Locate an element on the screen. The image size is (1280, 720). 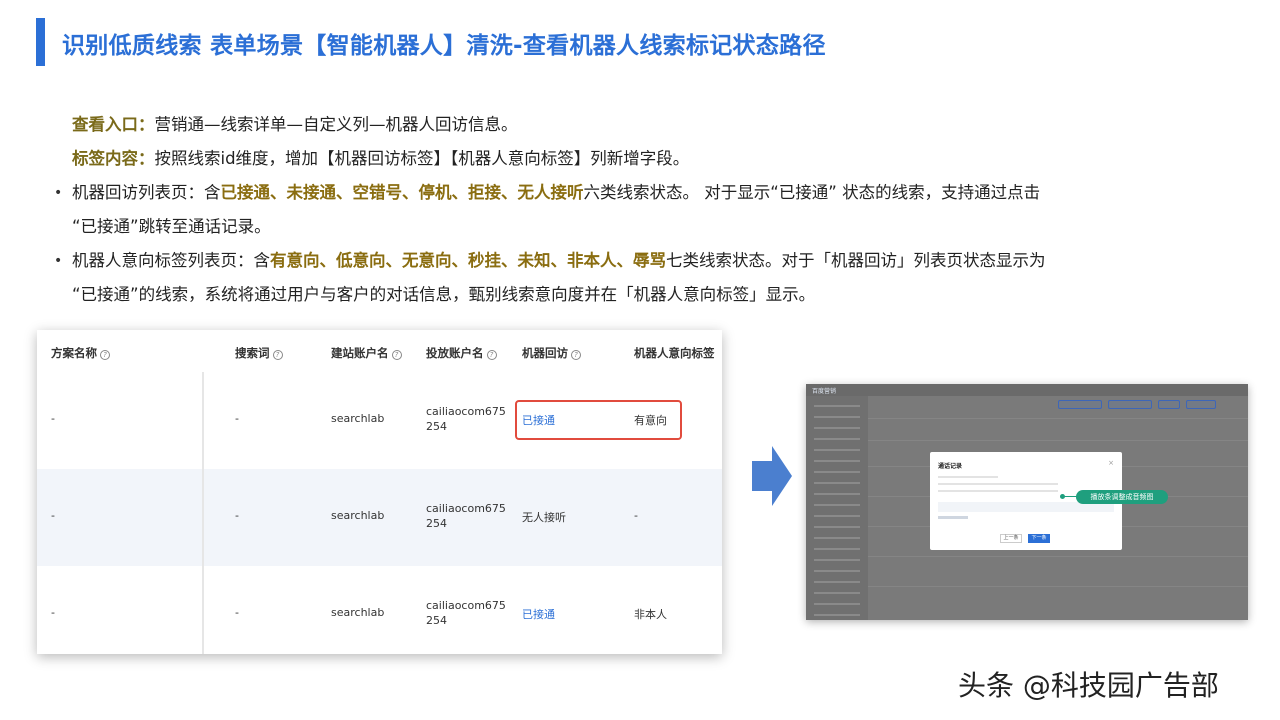
bullet1-prefix: 机器回访列表页：含 is located at coordinates (146, 192).